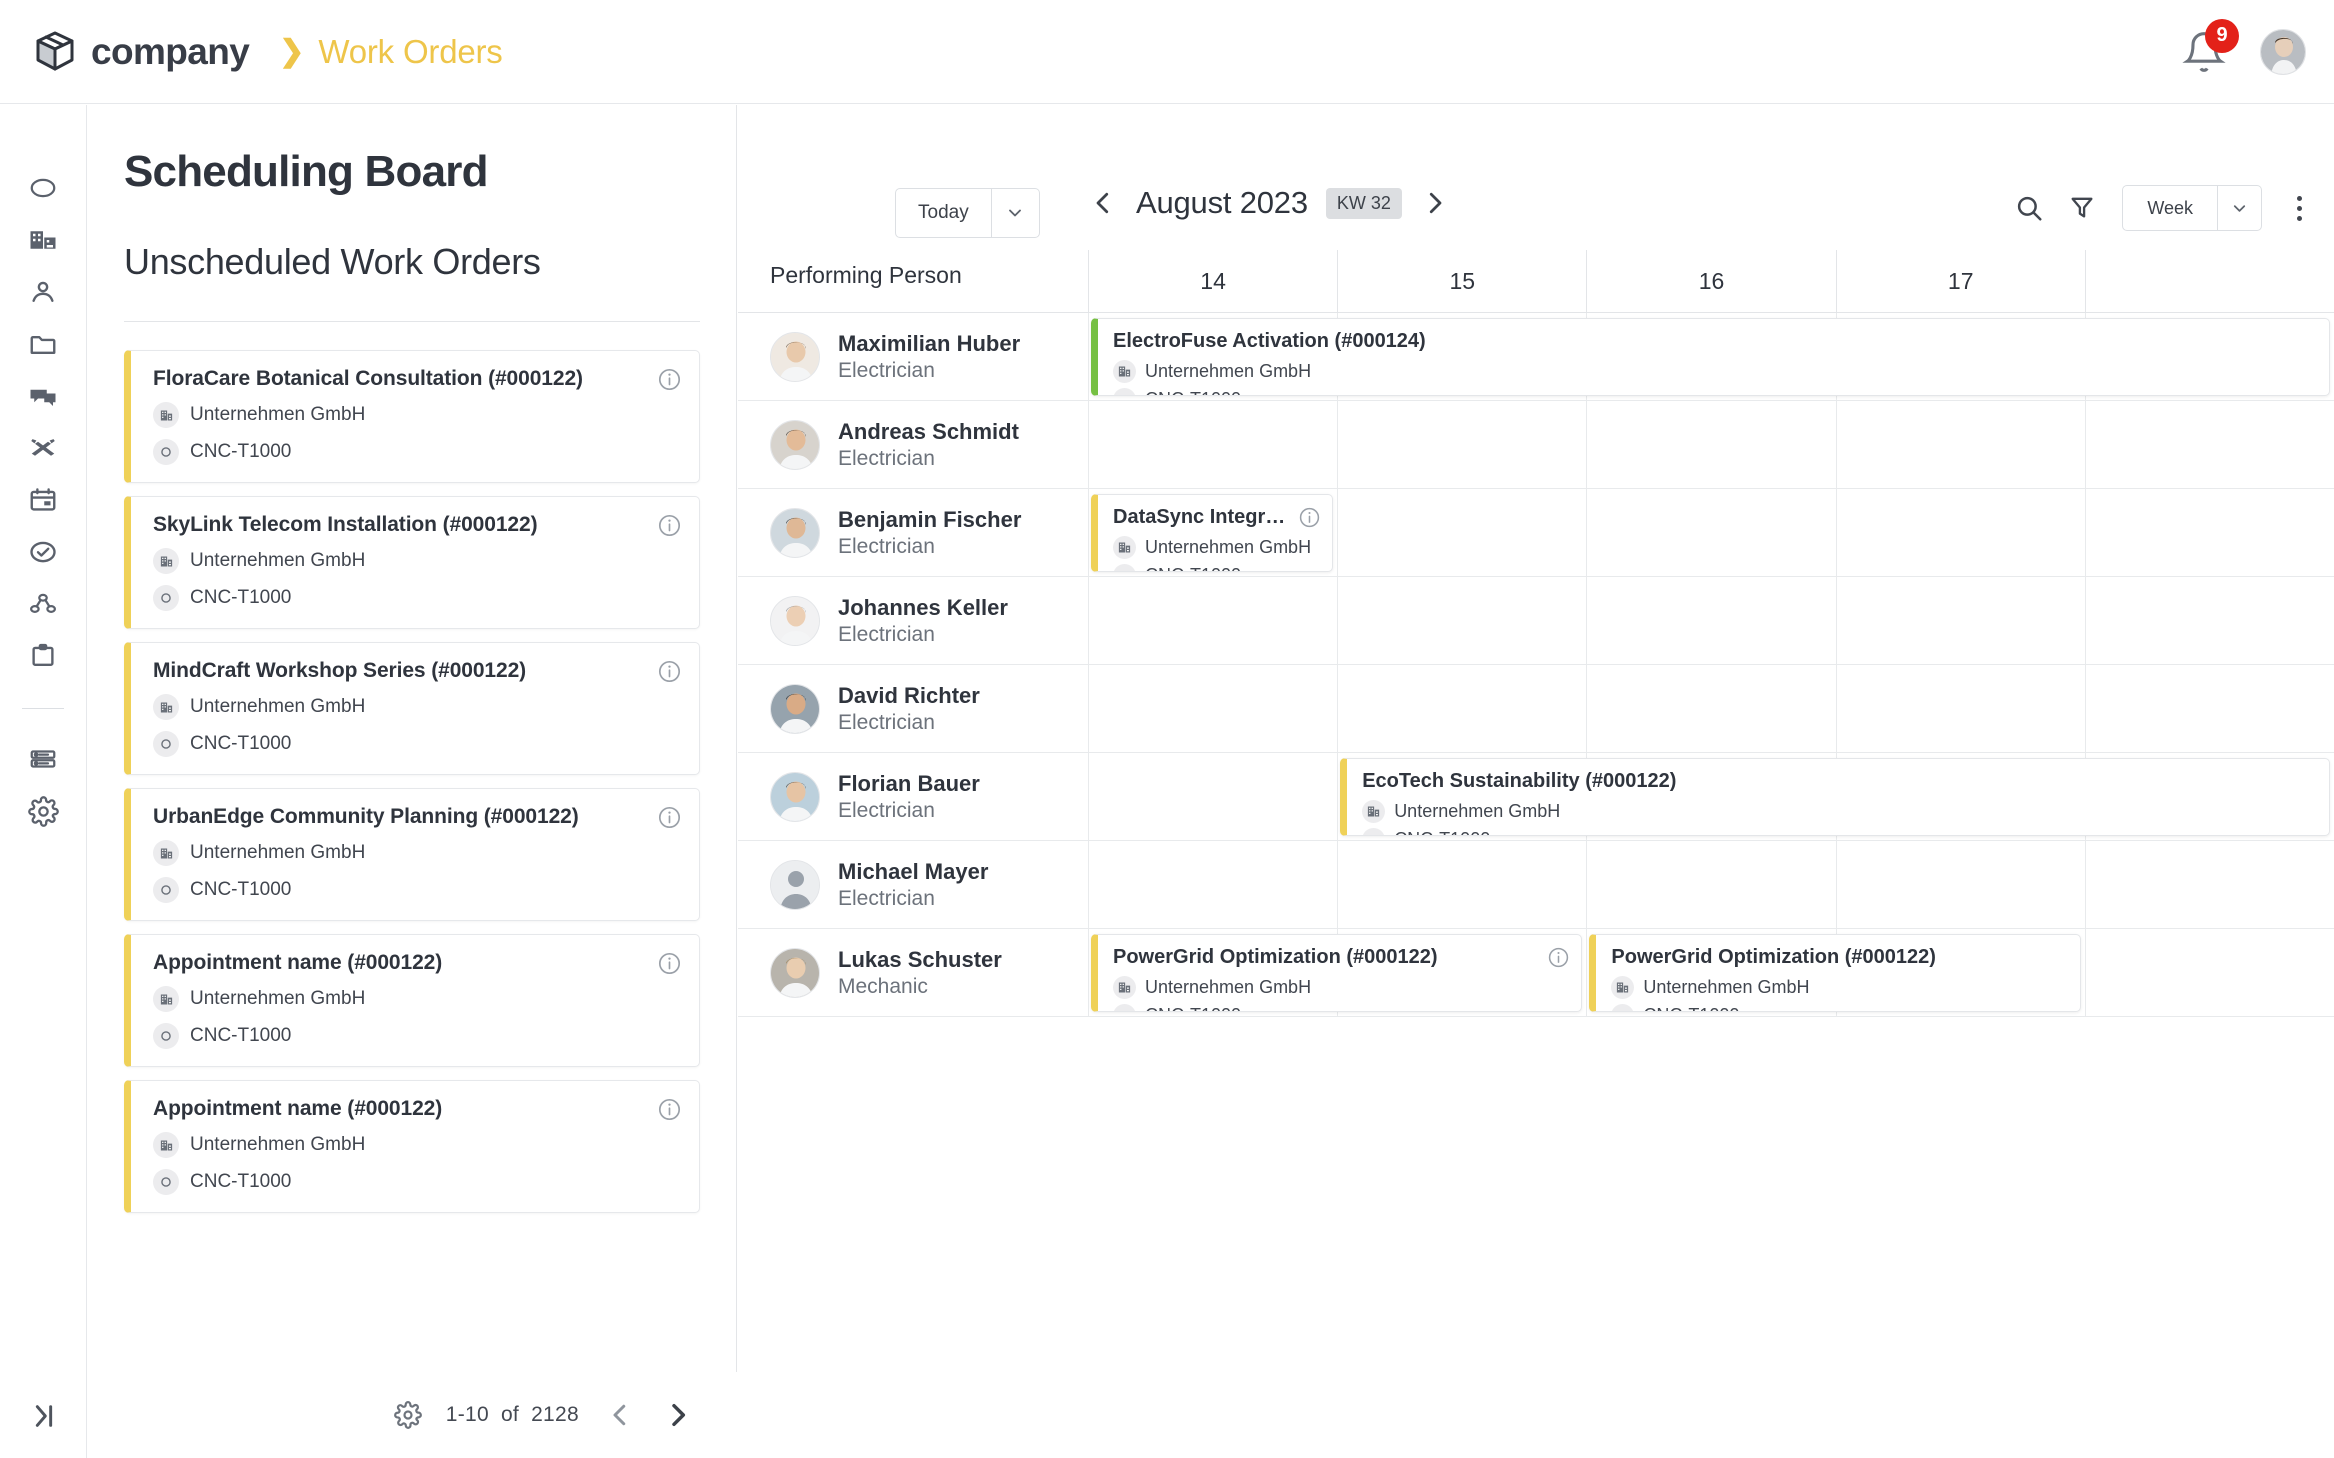 Image resolution: width=2334 pixels, height=1458 pixels. I want to click on breadcrumb-current: Work Orders, so click(410, 52).